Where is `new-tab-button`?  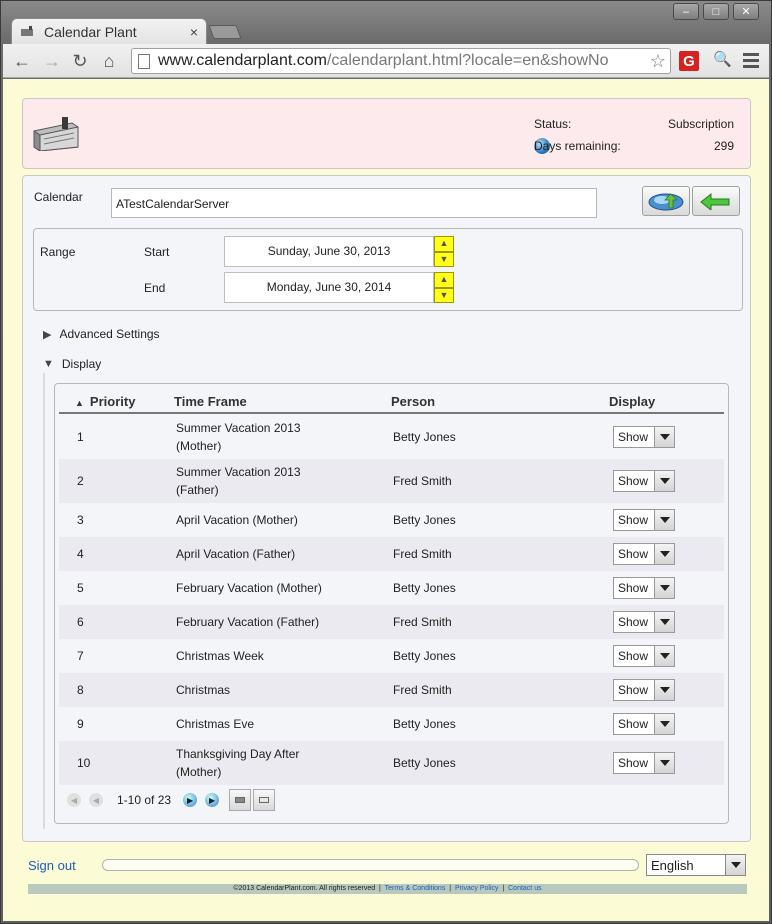 new-tab-button is located at coordinates (225, 32).